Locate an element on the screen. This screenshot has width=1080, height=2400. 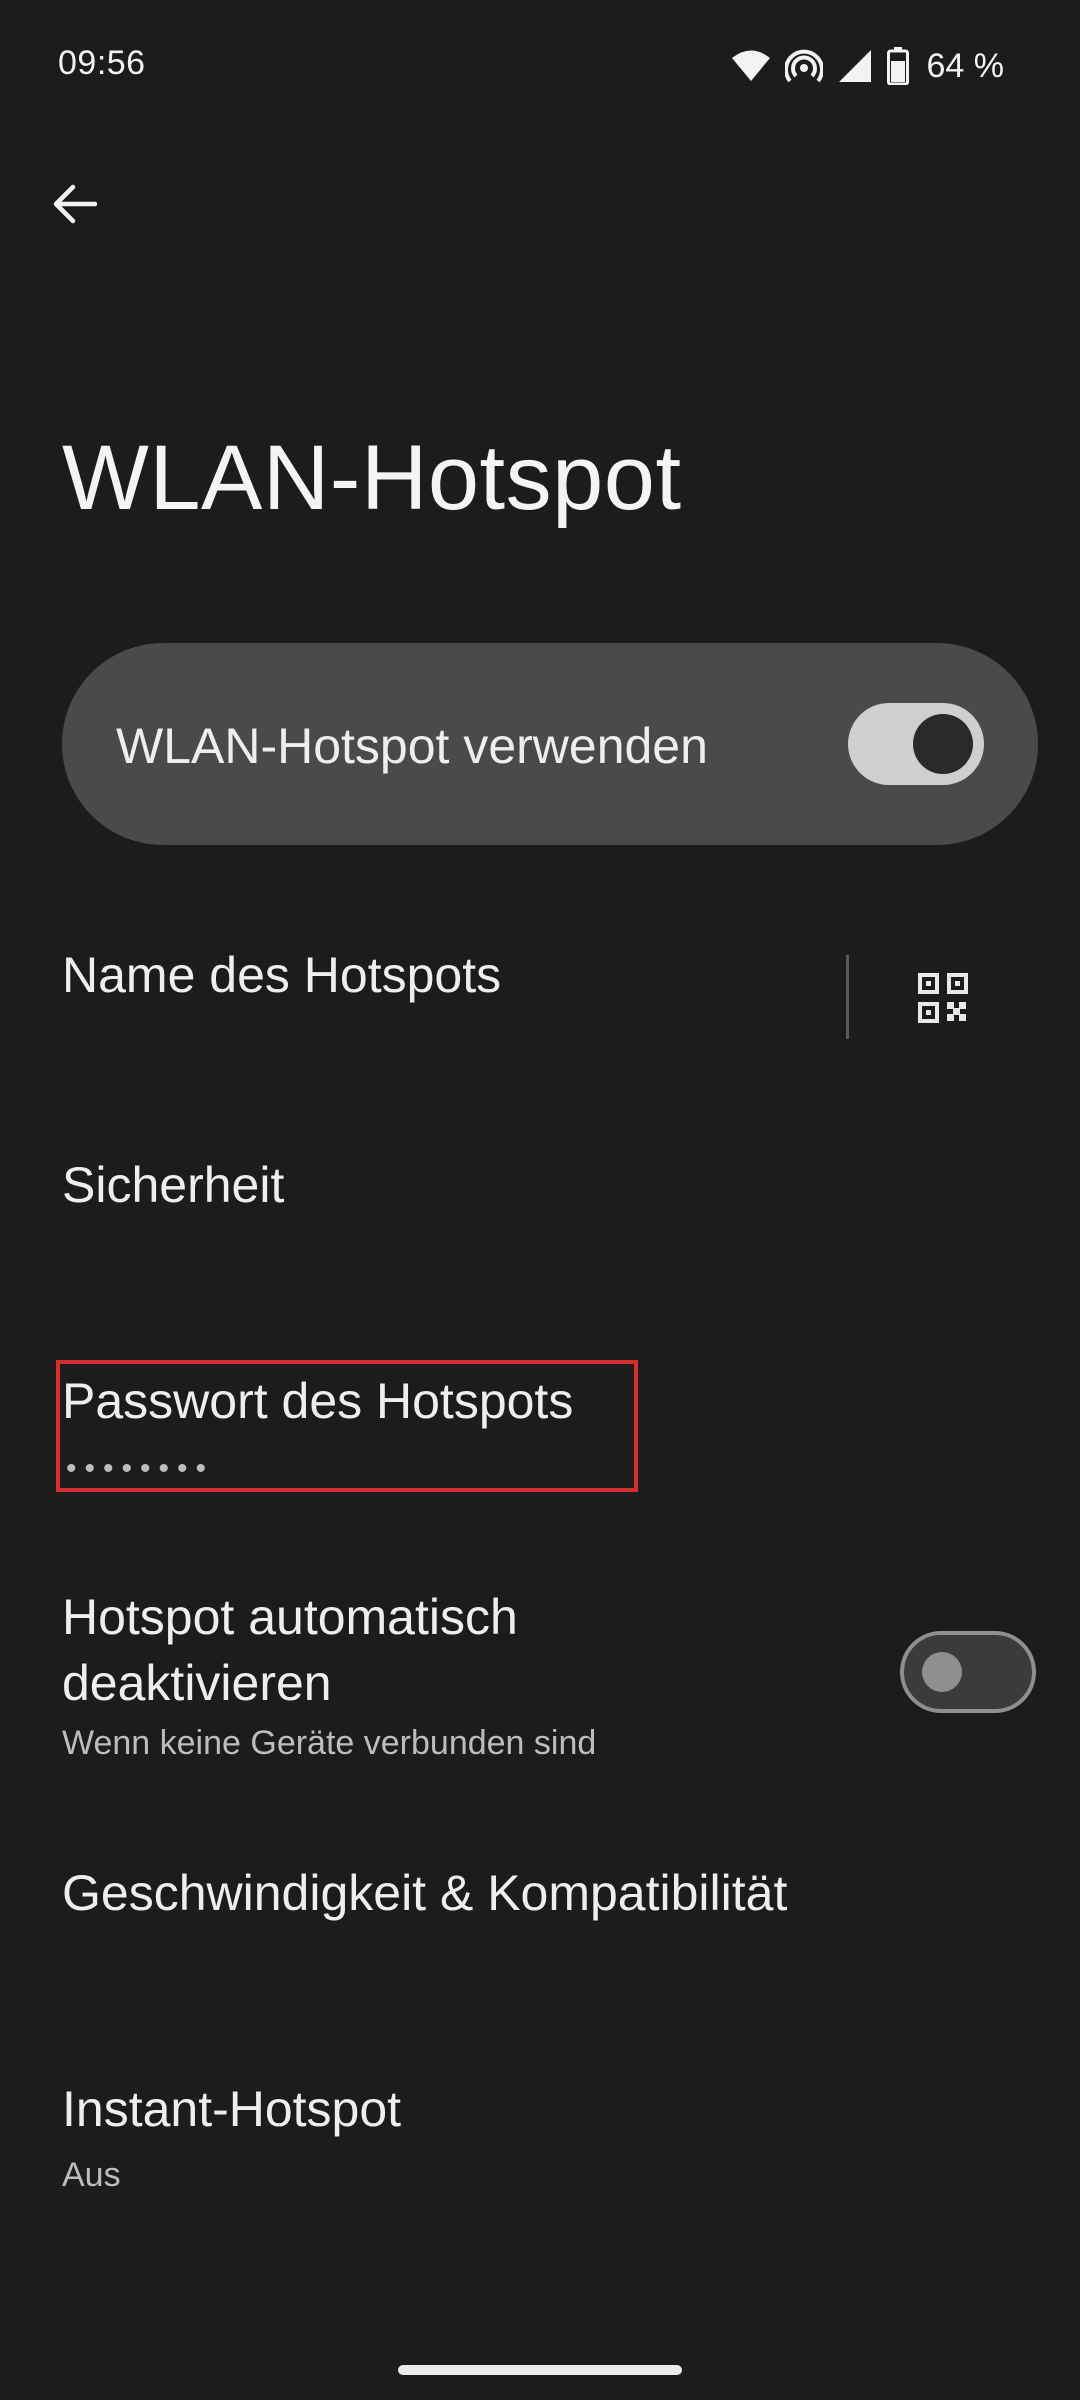
pref-password: Passwort des Hotspots is located at coordinates (540, 1425).